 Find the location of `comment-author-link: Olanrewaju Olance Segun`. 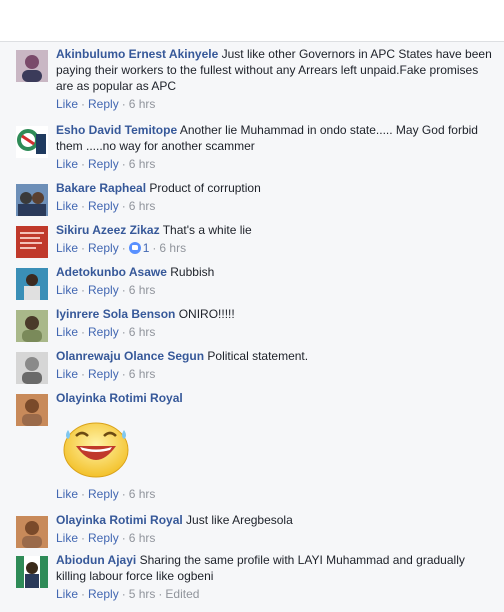

comment-author-link: Olanrewaju Olance Segun is located at coordinates (130, 356).